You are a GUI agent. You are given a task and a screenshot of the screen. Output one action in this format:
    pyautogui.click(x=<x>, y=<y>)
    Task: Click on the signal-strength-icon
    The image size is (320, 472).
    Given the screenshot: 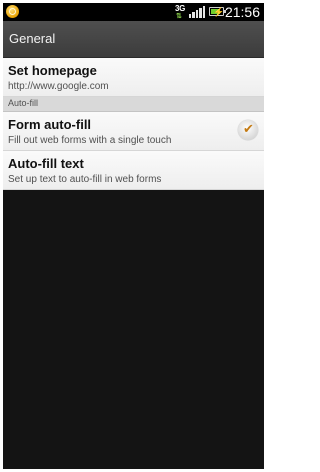 What is the action you would take?
    pyautogui.click(x=197, y=12)
    